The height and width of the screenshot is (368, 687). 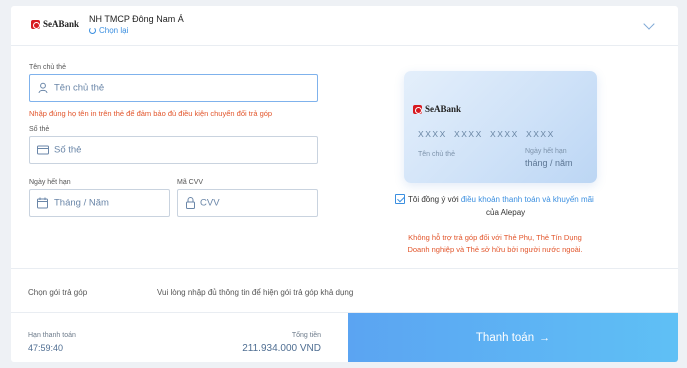 What do you see at coordinates (42, 203) in the screenshot?
I see `calendar-icon` at bounding box center [42, 203].